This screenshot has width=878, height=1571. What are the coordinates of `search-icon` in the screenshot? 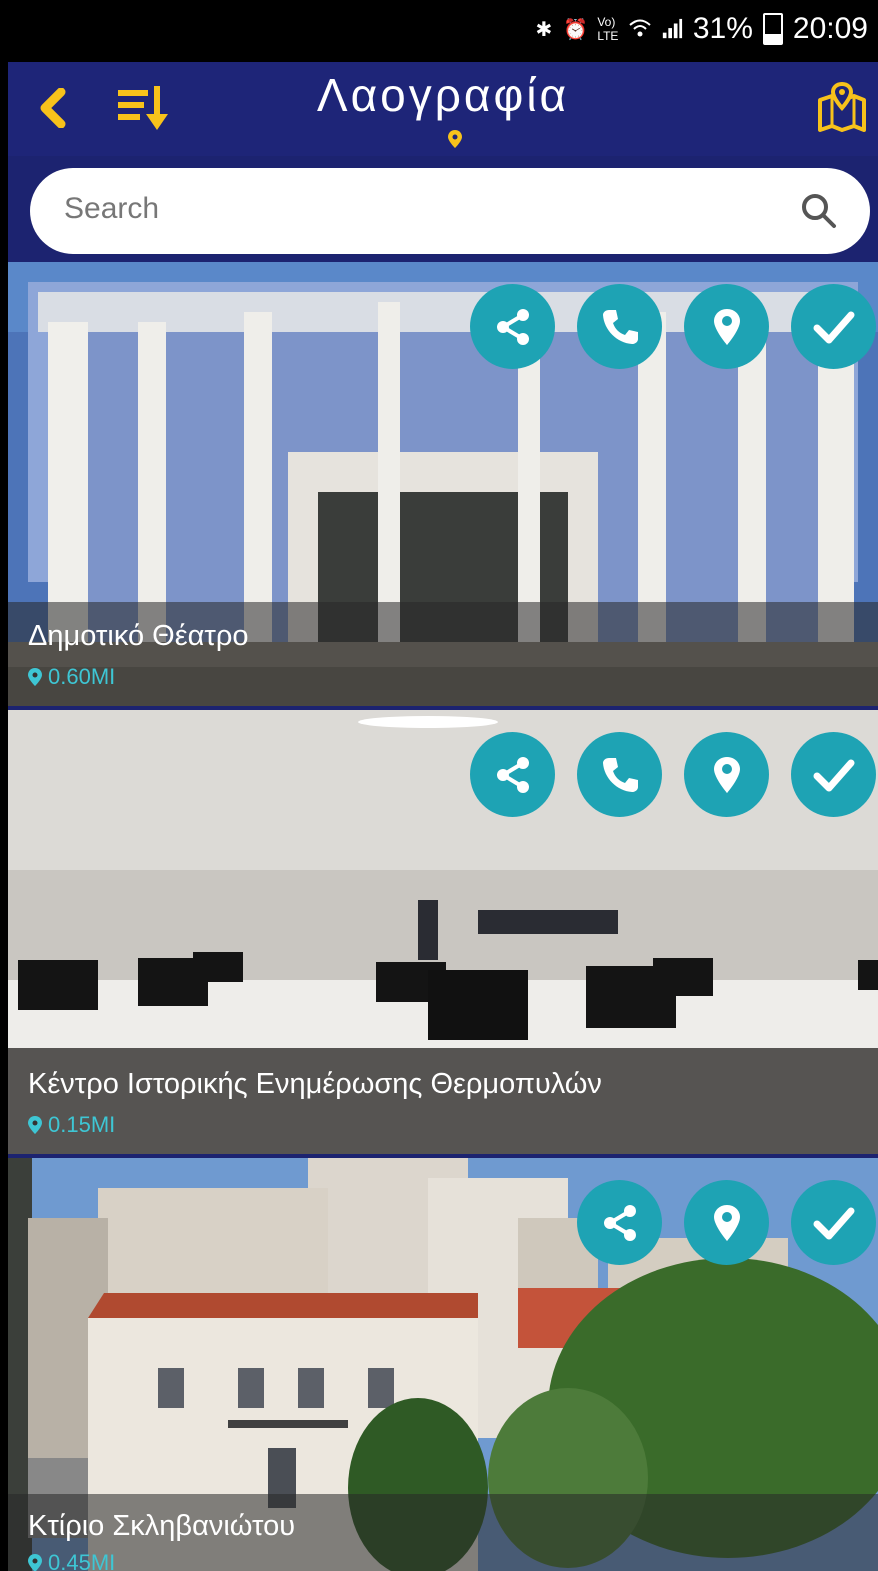 It's located at (819, 211).